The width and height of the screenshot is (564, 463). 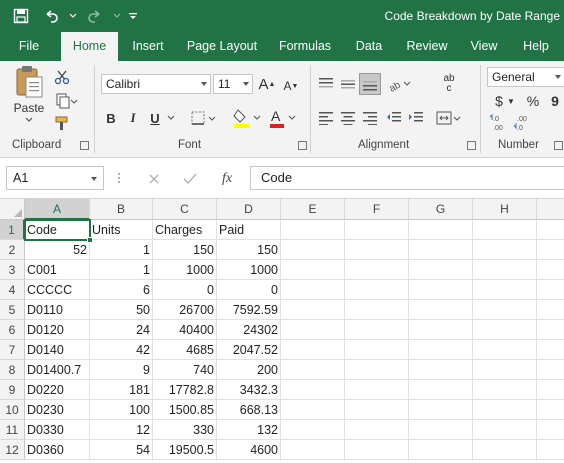 What do you see at coordinates (427, 46) in the screenshot?
I see `tab-review: Review` at bounding box center [427, 46].